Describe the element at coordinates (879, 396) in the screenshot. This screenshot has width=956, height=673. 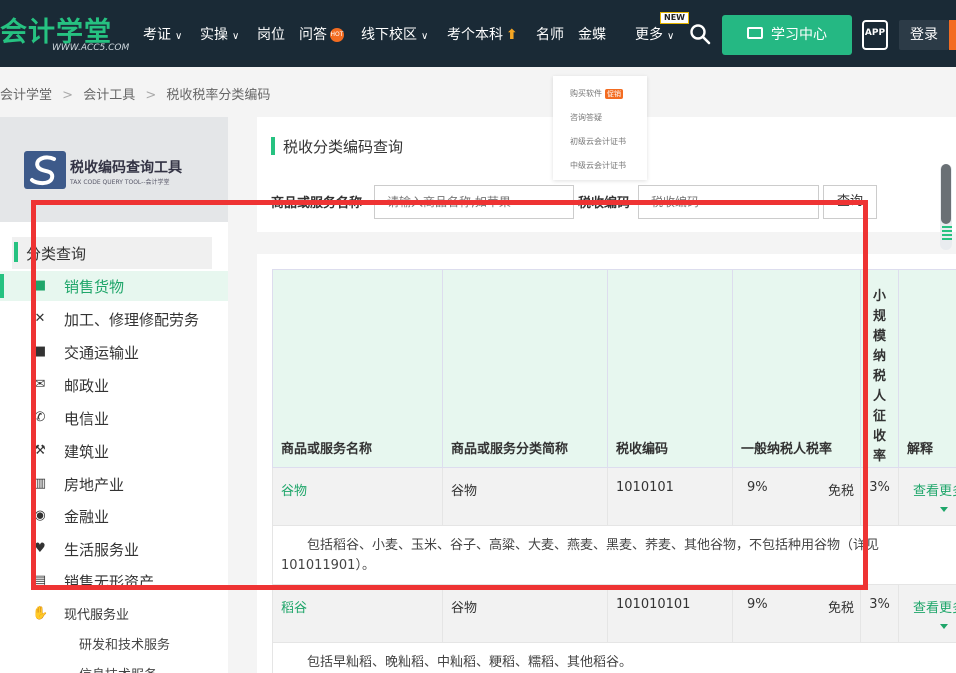
I see `header-char: 人` at that location.